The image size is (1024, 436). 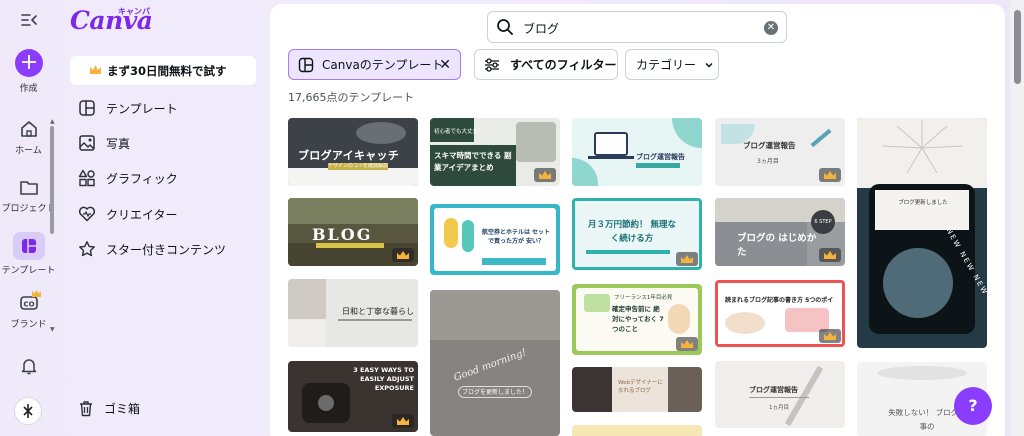 I want to click on chevron-down-icon, so click(x=709, y=65).